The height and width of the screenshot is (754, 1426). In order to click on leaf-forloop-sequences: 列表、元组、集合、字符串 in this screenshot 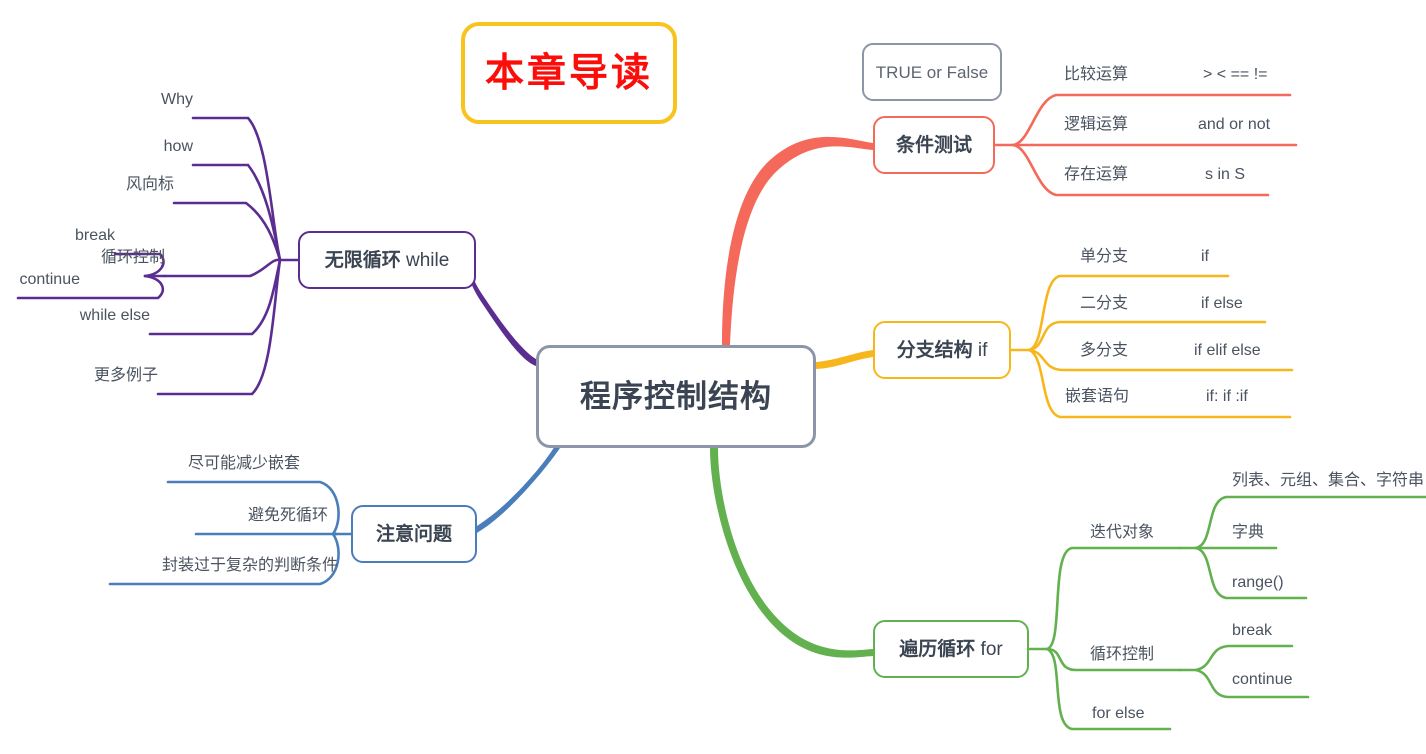, I will do `click(1328, 481)`.